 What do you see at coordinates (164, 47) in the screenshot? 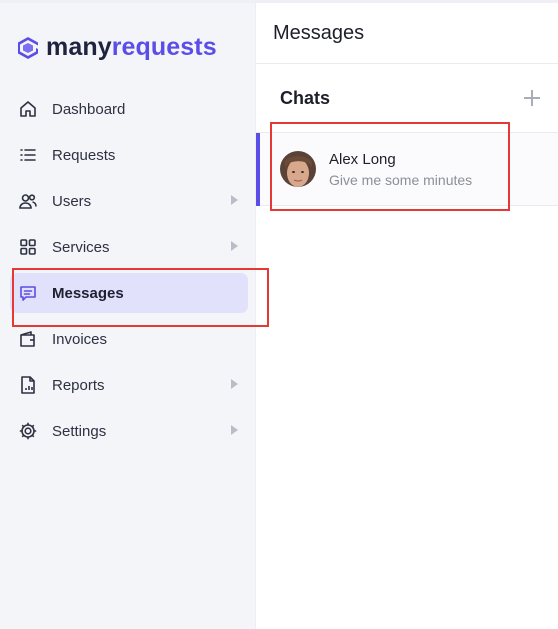
I see `brand-name-part2: requests` at bounding box center [164, 47].